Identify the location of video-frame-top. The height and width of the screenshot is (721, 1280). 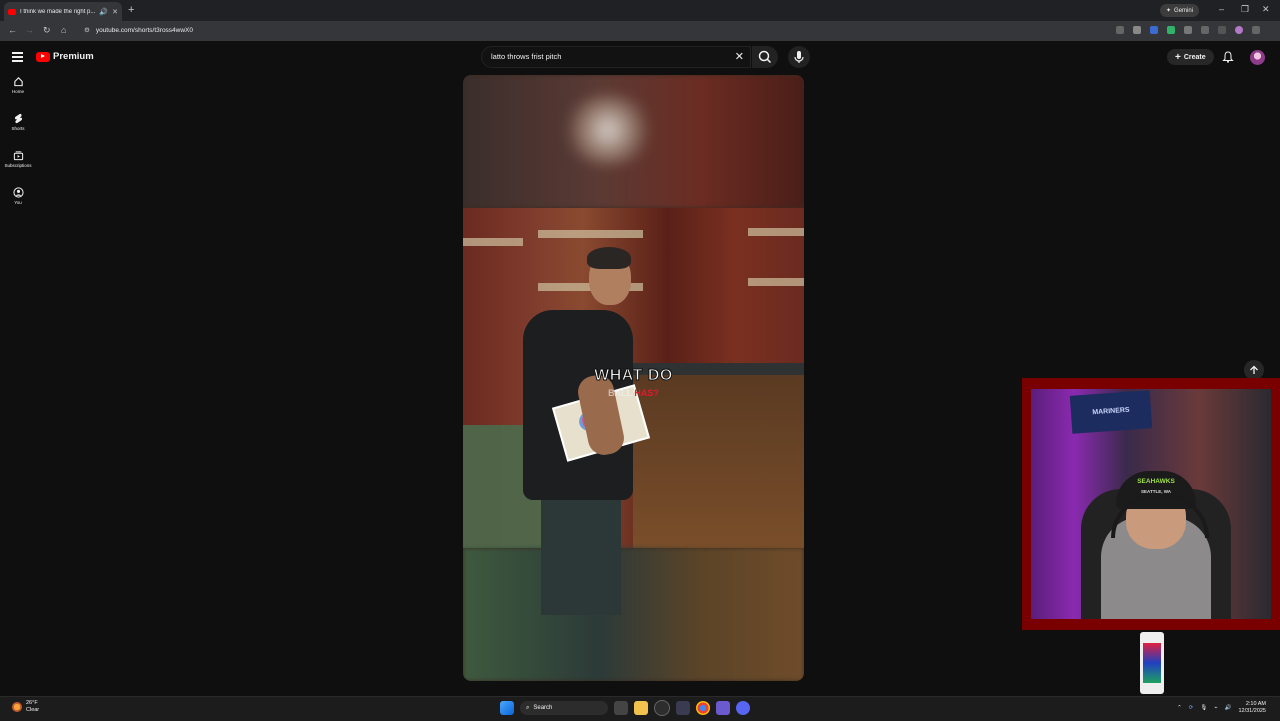
(633, 141).